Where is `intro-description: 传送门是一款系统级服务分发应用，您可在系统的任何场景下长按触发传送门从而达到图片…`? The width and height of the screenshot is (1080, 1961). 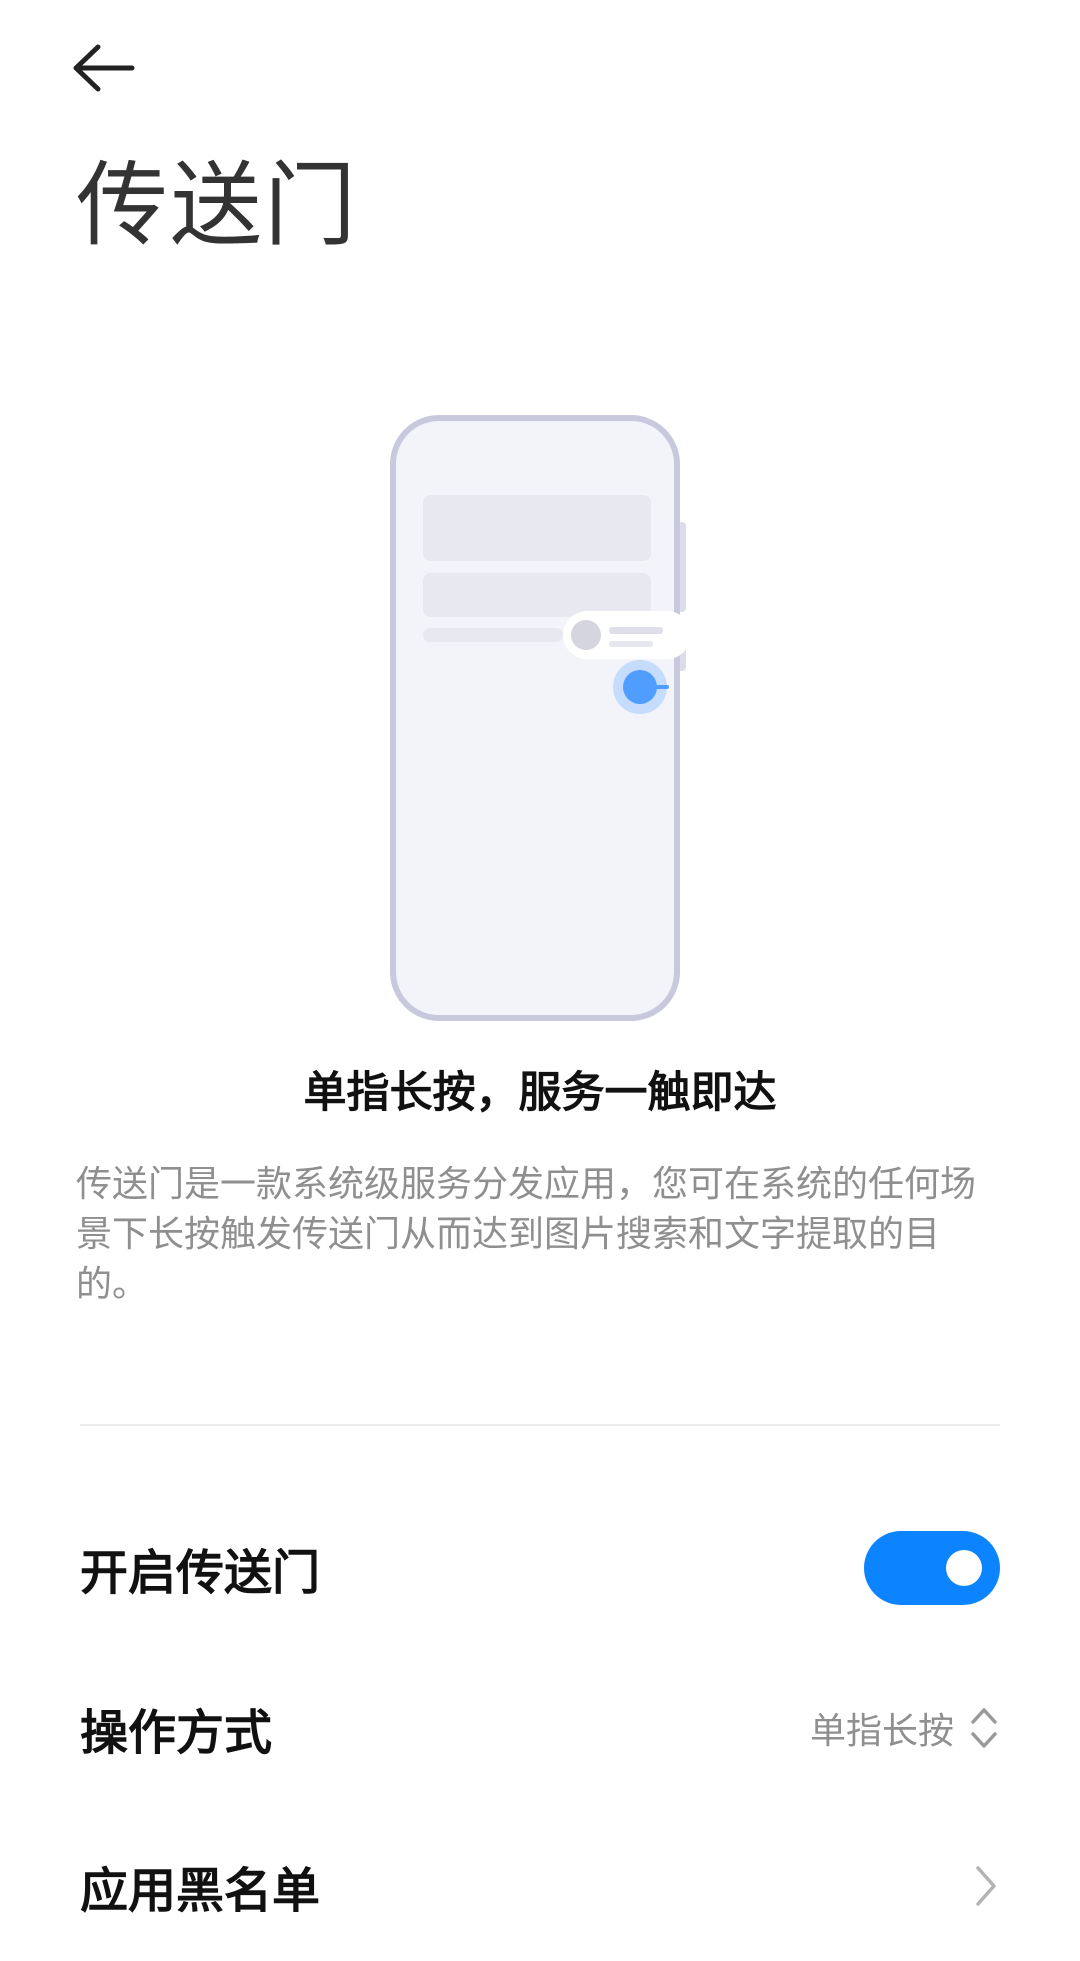 intro-description: 传送门是一款系统级服务分发应用，您可在系统的任何场景下长按触发传送门从而达到图片… is located at coordinates (526, 1234).